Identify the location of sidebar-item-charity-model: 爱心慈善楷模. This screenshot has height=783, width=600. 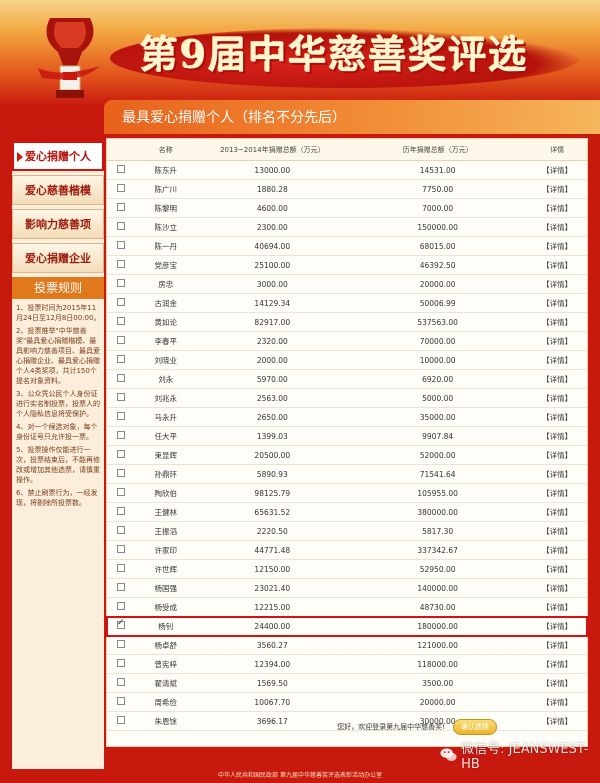
(58, 190).